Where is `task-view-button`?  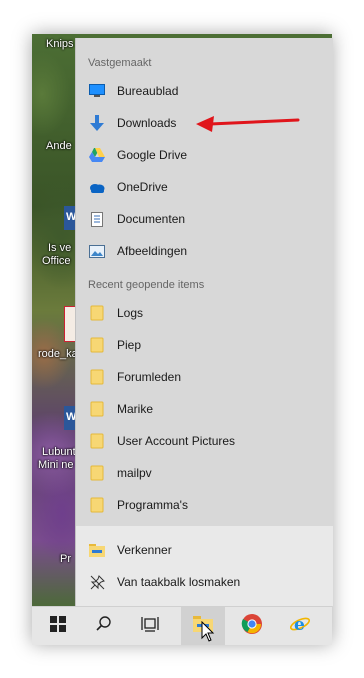 task-view-button is located at coordinates (150, 626).